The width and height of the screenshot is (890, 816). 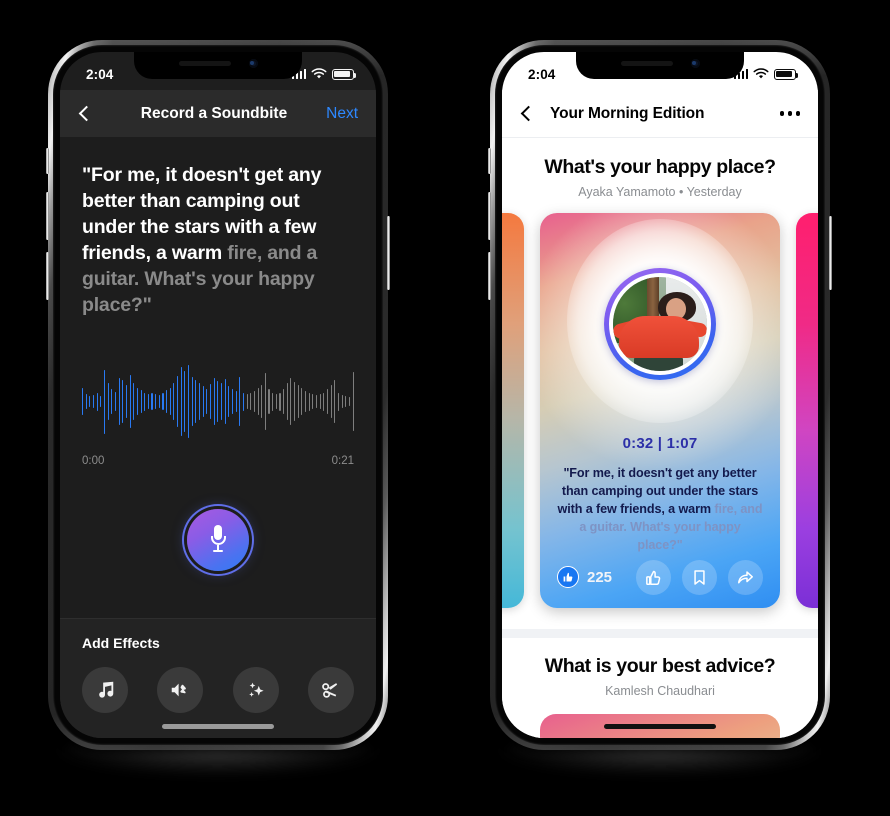 What do you see at coordinates (660, 633) in the screenshot?
I see `section-divider` at bounding box center [660, 633].